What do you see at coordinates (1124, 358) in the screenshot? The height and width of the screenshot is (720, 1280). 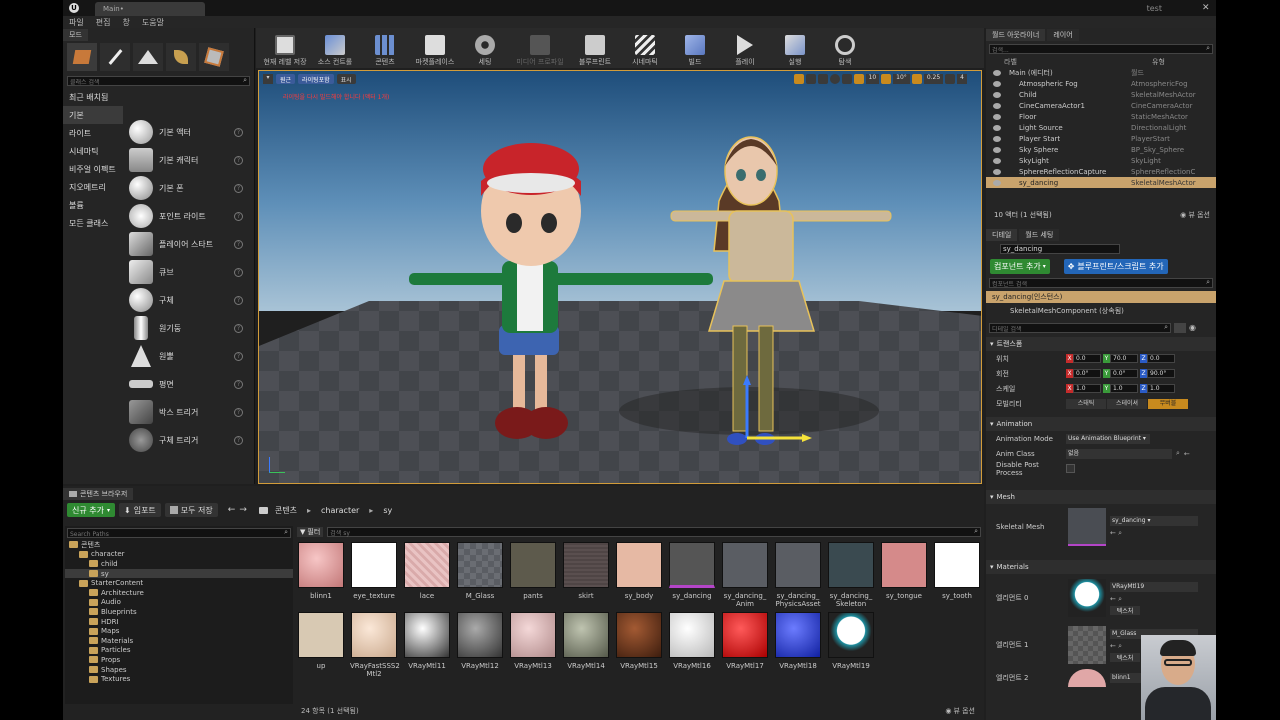 I see `location-y-field: 70.0` at bounding box center [1124, 358].